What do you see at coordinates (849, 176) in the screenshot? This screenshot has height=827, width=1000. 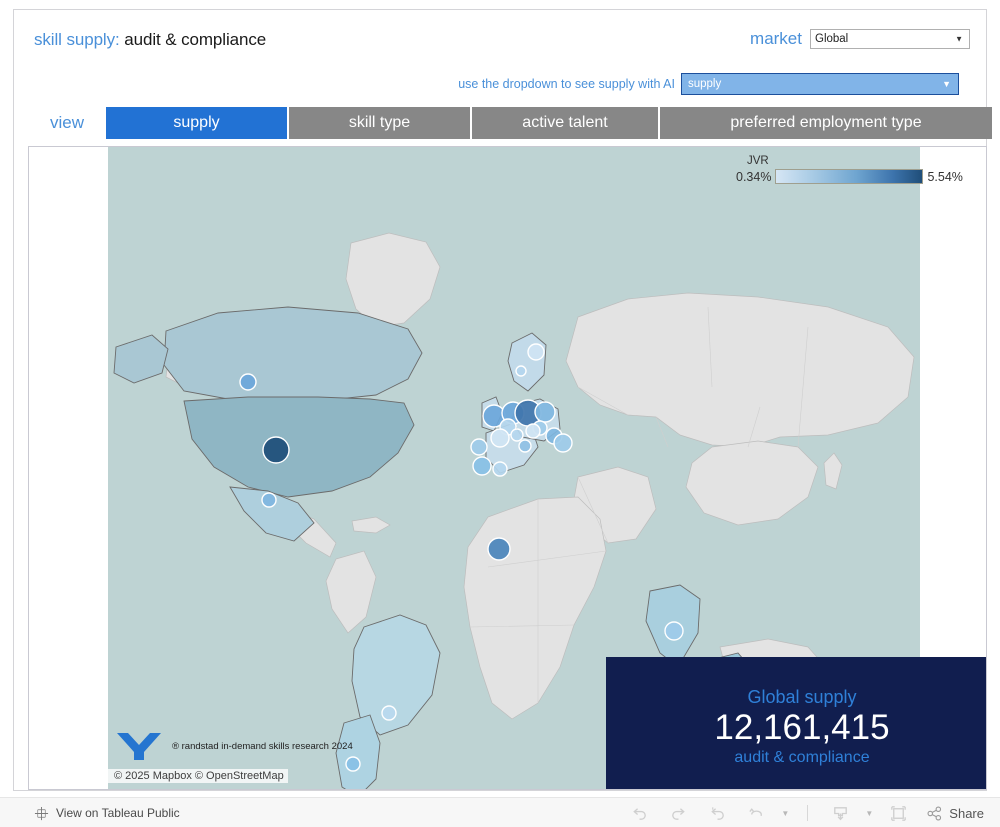 I see `legend-gradient-bar` at bounding box center [849, 176].